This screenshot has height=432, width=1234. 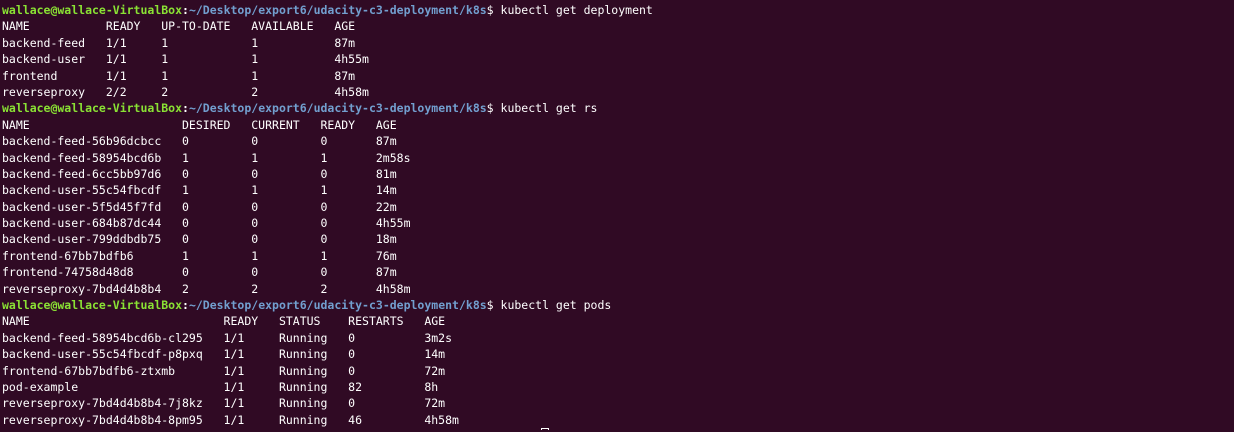 I want to click on output-header-row: NAME READY UP-TO-DATE AVAILABLE AGE, so click(x=179, y=26).